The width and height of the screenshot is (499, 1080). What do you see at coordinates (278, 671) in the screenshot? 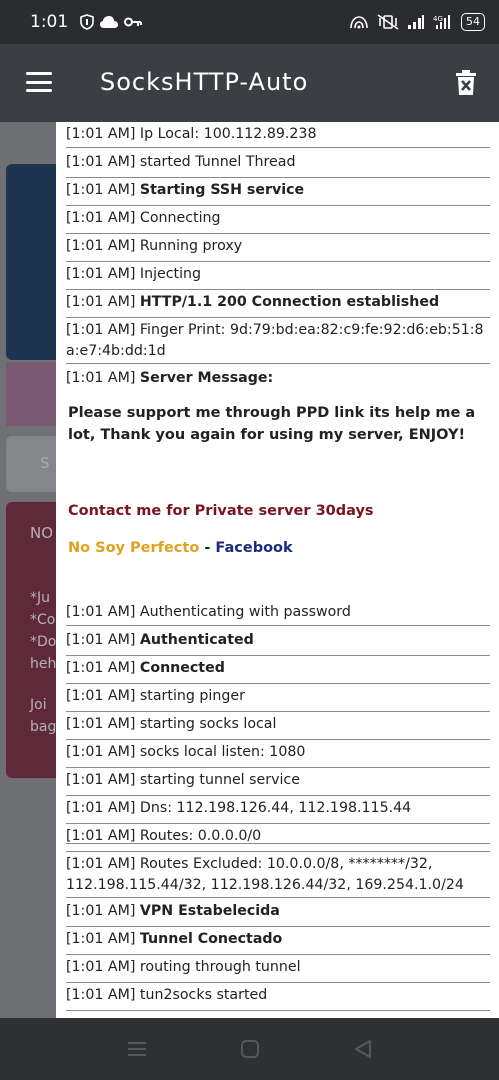
I see `log-line: [1:01 AM] Connected` at bounding box center [278, 671].